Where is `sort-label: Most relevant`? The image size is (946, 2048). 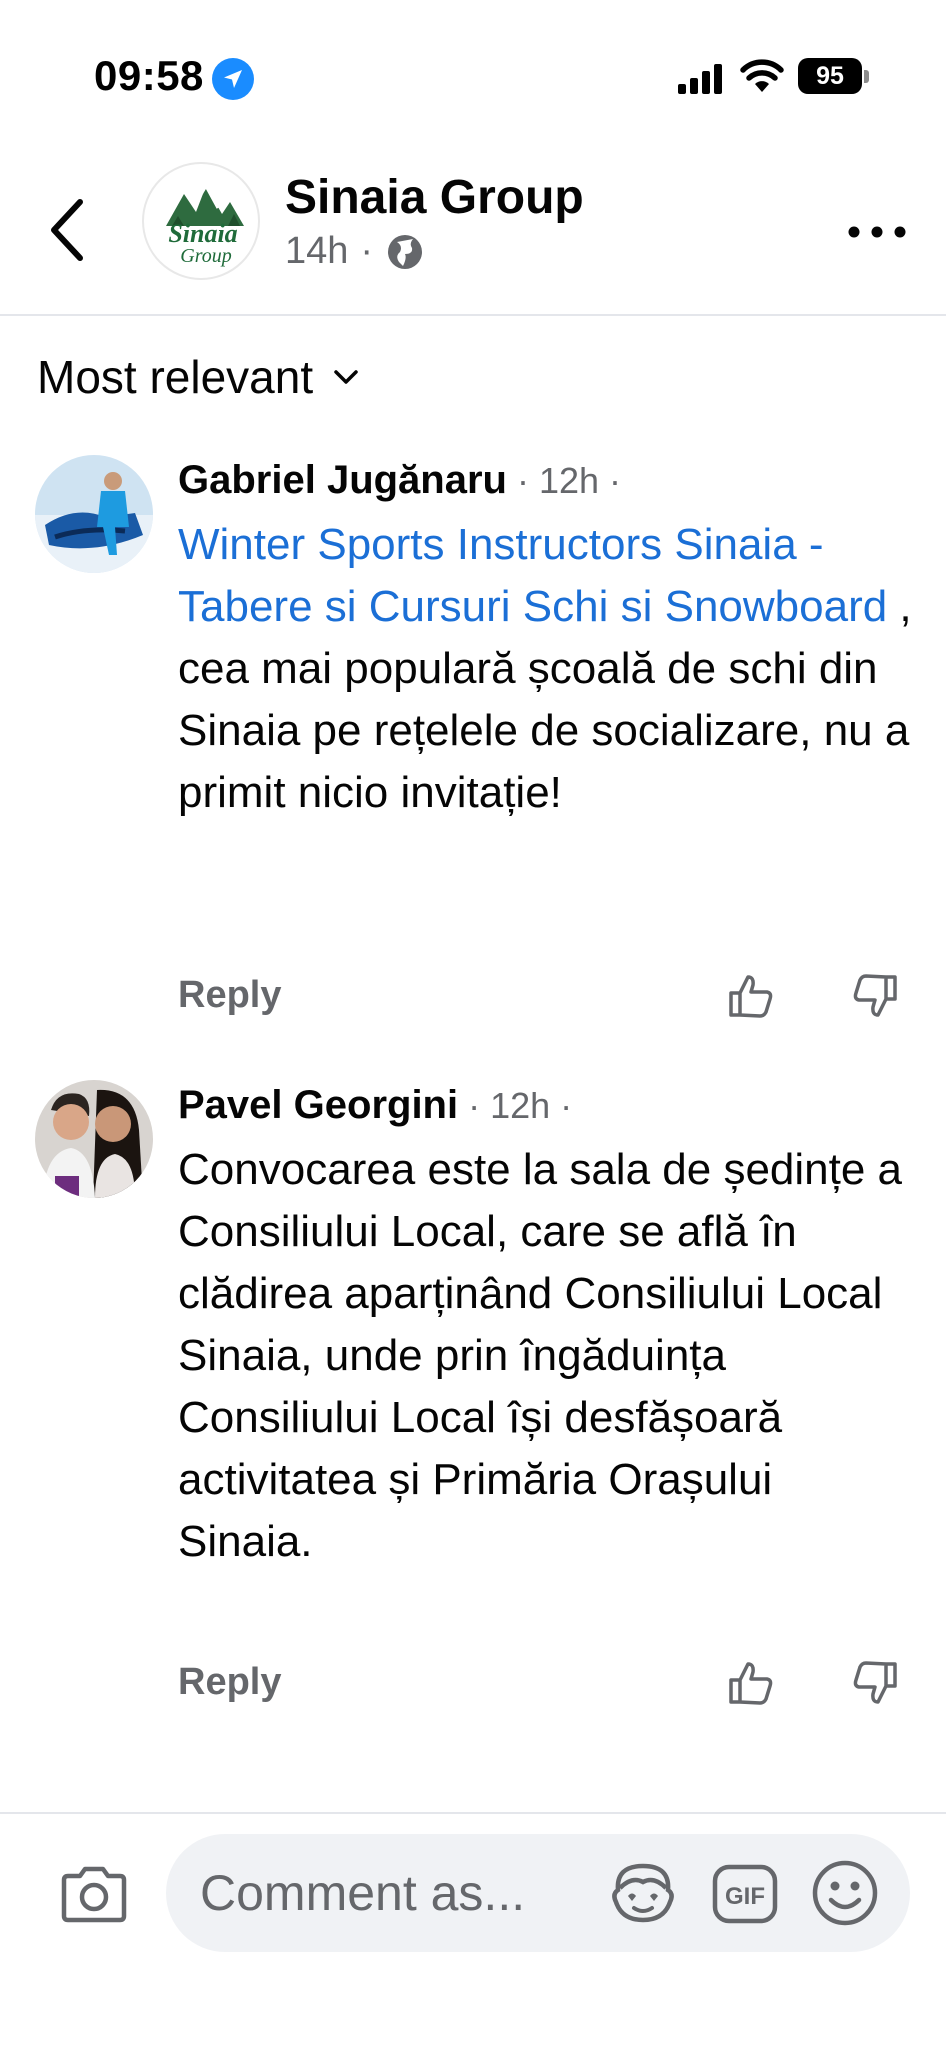 sort-label: Most relevant is located at coordinates (175, 377).